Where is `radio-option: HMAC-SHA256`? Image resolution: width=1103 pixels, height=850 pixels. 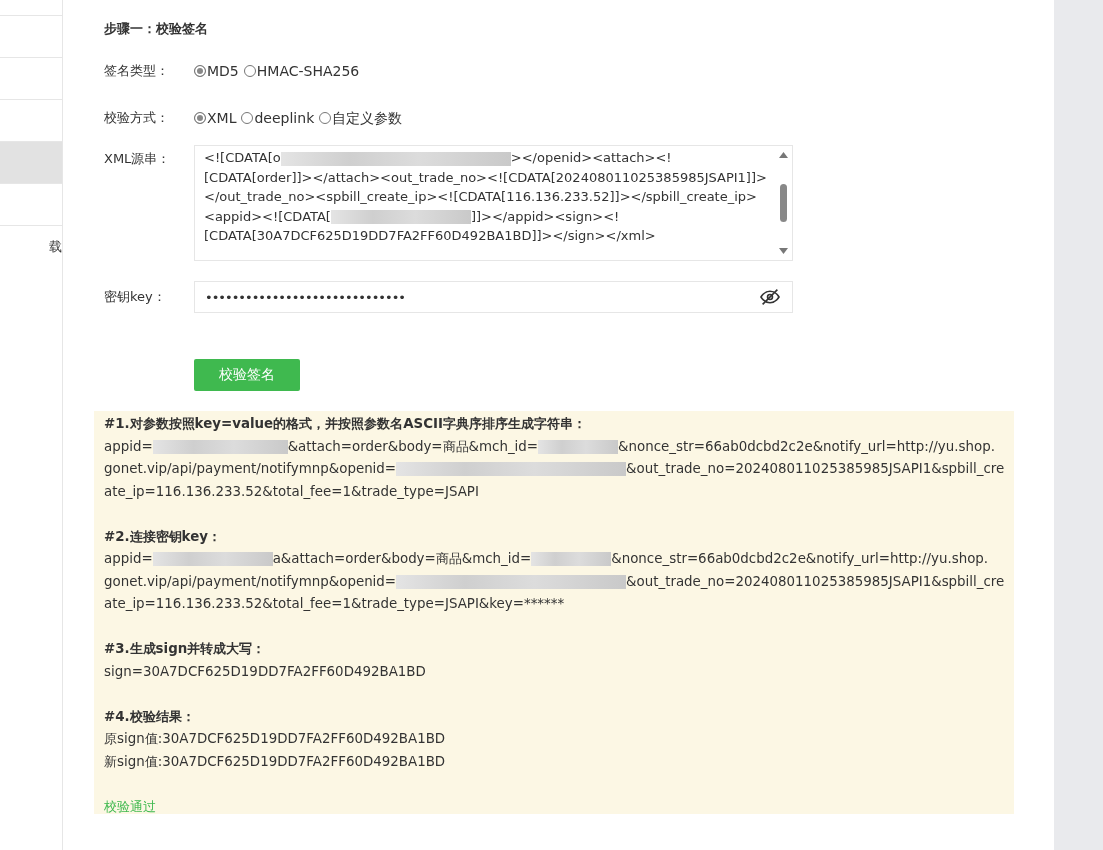
radio-option: HMAC-SHA256 is located at coordinates (301, 71).